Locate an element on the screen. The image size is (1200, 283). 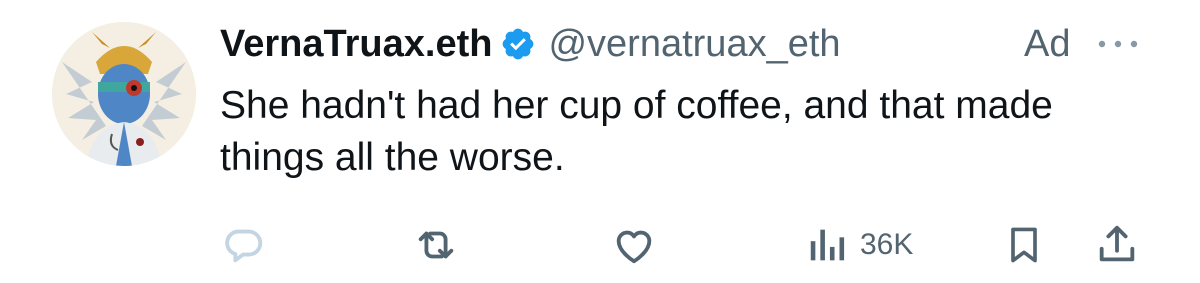
views-bar-chart-icon is located at coordinates (828, 245).